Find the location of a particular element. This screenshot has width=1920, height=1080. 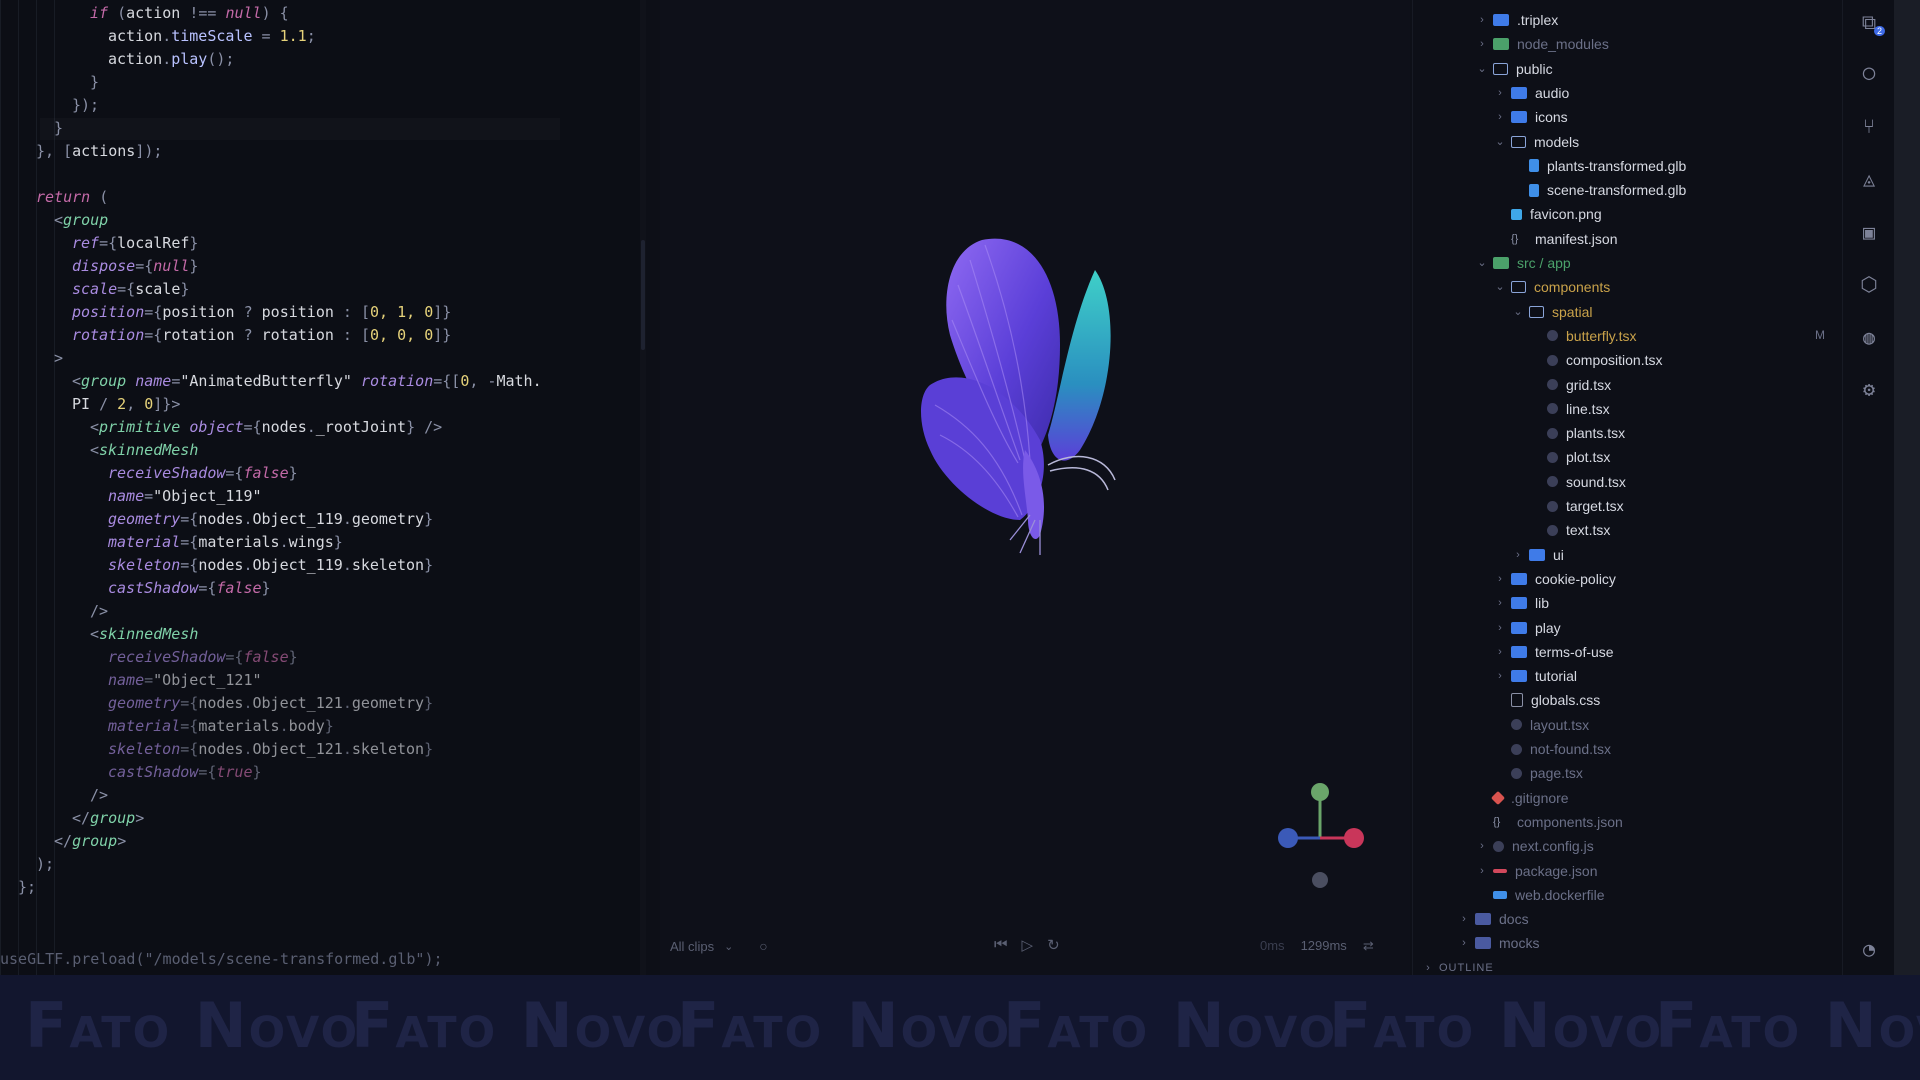

account-icon: ◔ is located at coordinates (1869, 949).